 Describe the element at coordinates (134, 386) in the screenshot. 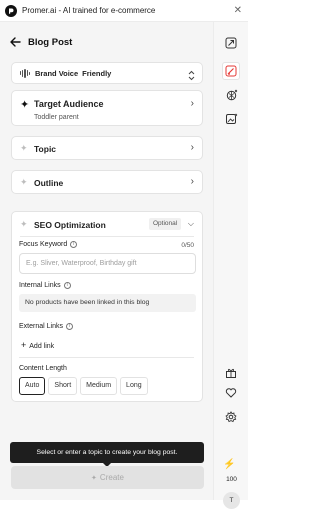

I see `length-option-long: Long` at that location.